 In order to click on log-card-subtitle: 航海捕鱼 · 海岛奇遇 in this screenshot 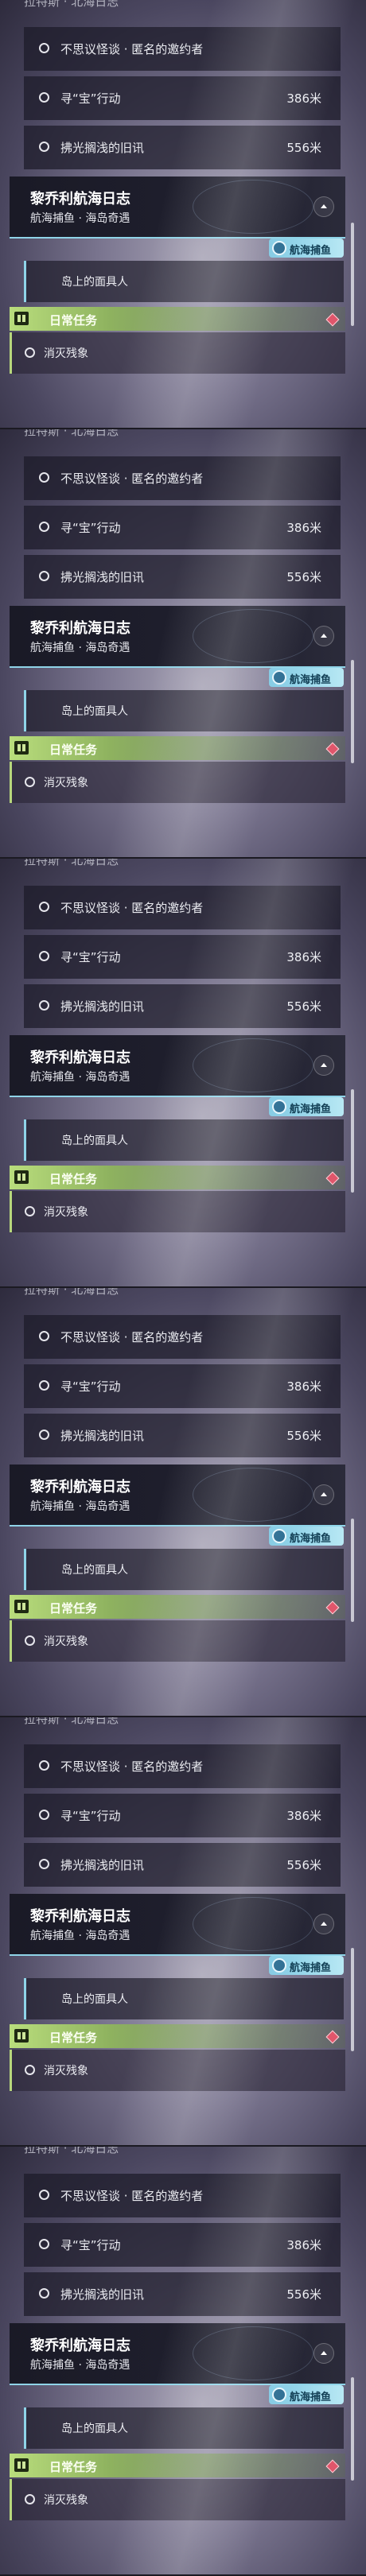, I will do `click(80, 648)`.